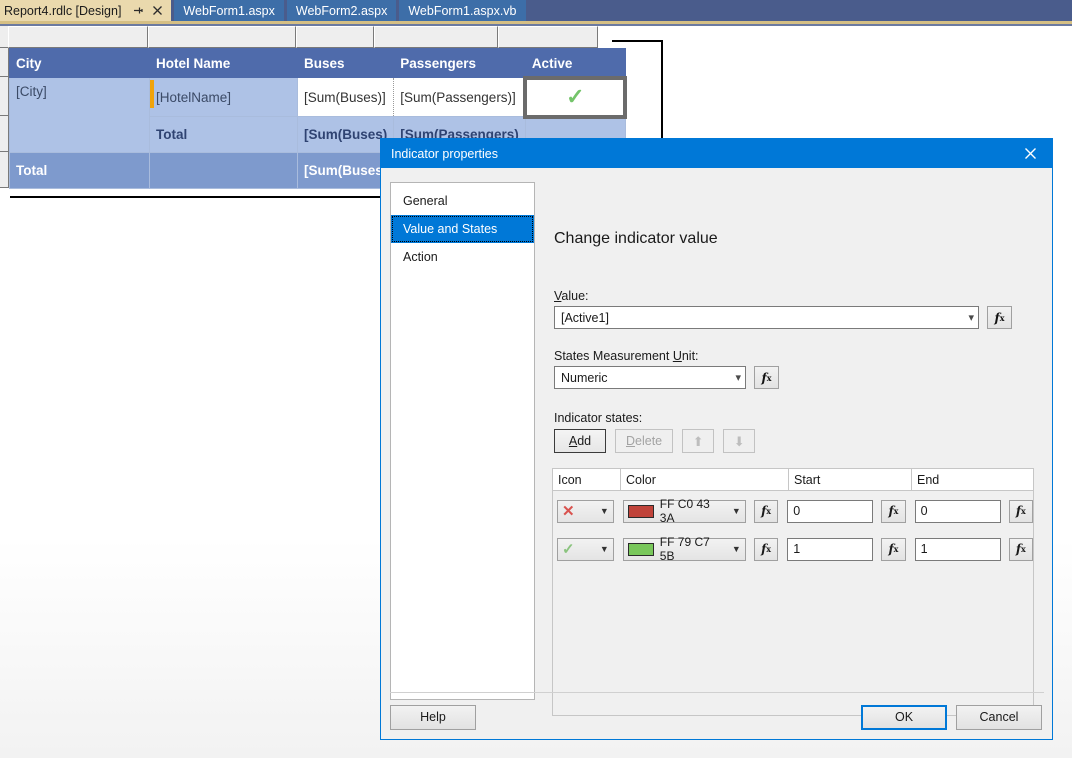 The width and height of the screenshot is (1072, 758). What do you see at coordinates (716, 153) in the screenshot?
I see `dialog-title-bar: Indicator properties` at bounding box center [716, 153].